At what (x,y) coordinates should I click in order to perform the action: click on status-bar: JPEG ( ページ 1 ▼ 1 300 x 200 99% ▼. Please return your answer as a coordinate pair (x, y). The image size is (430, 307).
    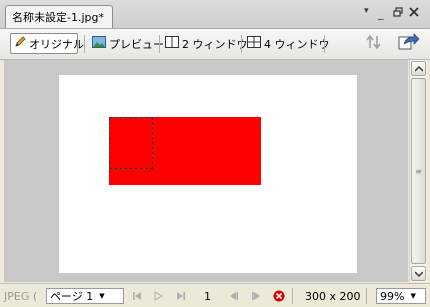
    Looking at the image, I should click on (215, 295).